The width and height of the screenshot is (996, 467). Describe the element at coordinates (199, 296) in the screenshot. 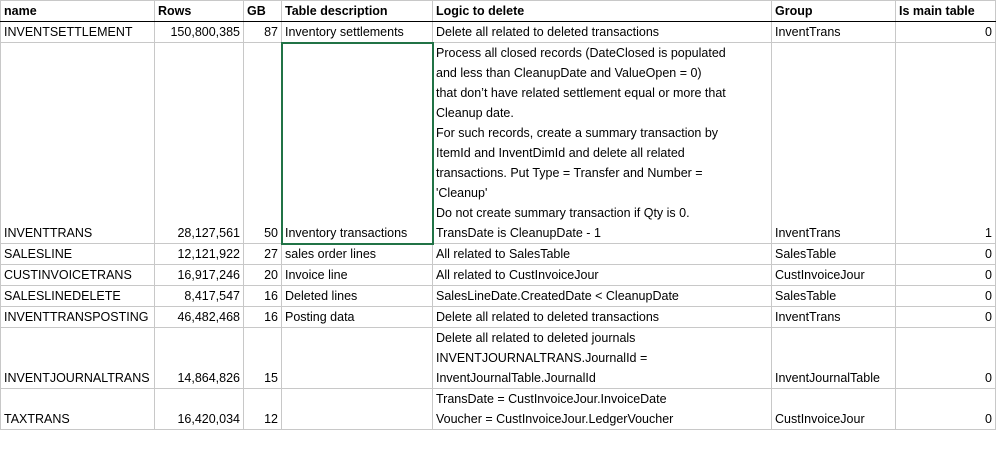

I see `rows-cell: 8,417,547` at that location.